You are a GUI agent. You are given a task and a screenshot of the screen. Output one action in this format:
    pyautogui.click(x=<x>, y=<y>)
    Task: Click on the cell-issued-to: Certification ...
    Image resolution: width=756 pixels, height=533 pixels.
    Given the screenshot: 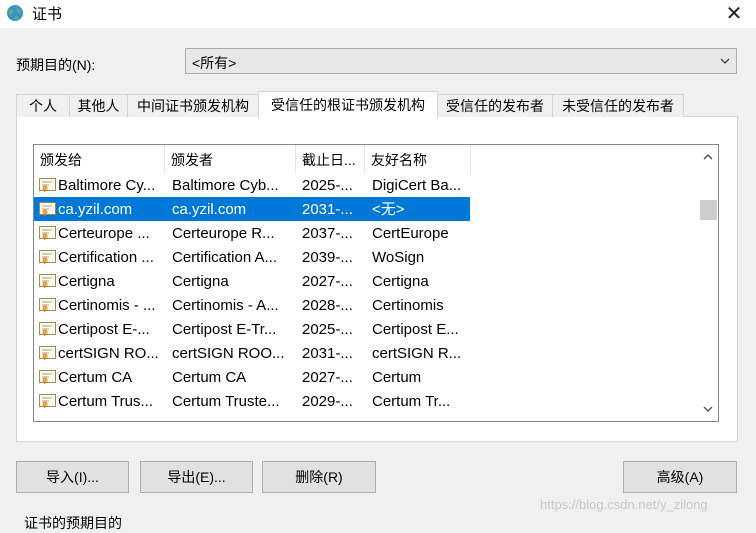 What is the action you would take?
    pyautogui.click(x=106, y=257)
    